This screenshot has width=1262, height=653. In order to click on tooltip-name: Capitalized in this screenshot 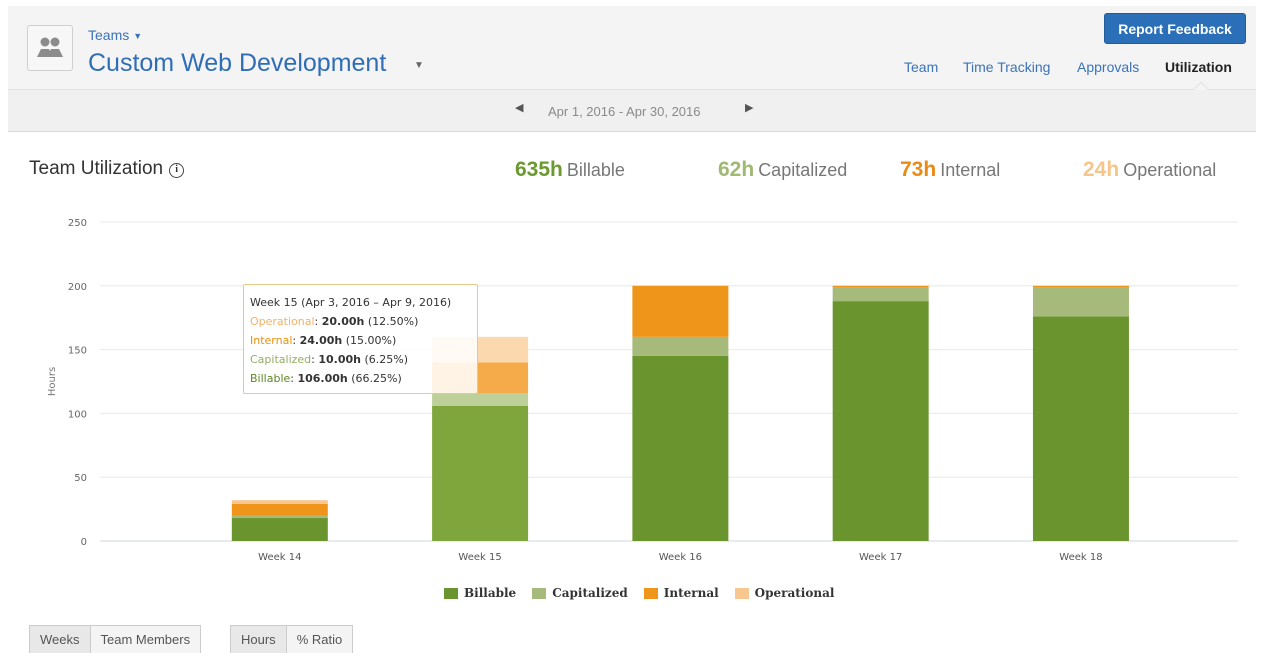, I will do `click(281, 359)`.